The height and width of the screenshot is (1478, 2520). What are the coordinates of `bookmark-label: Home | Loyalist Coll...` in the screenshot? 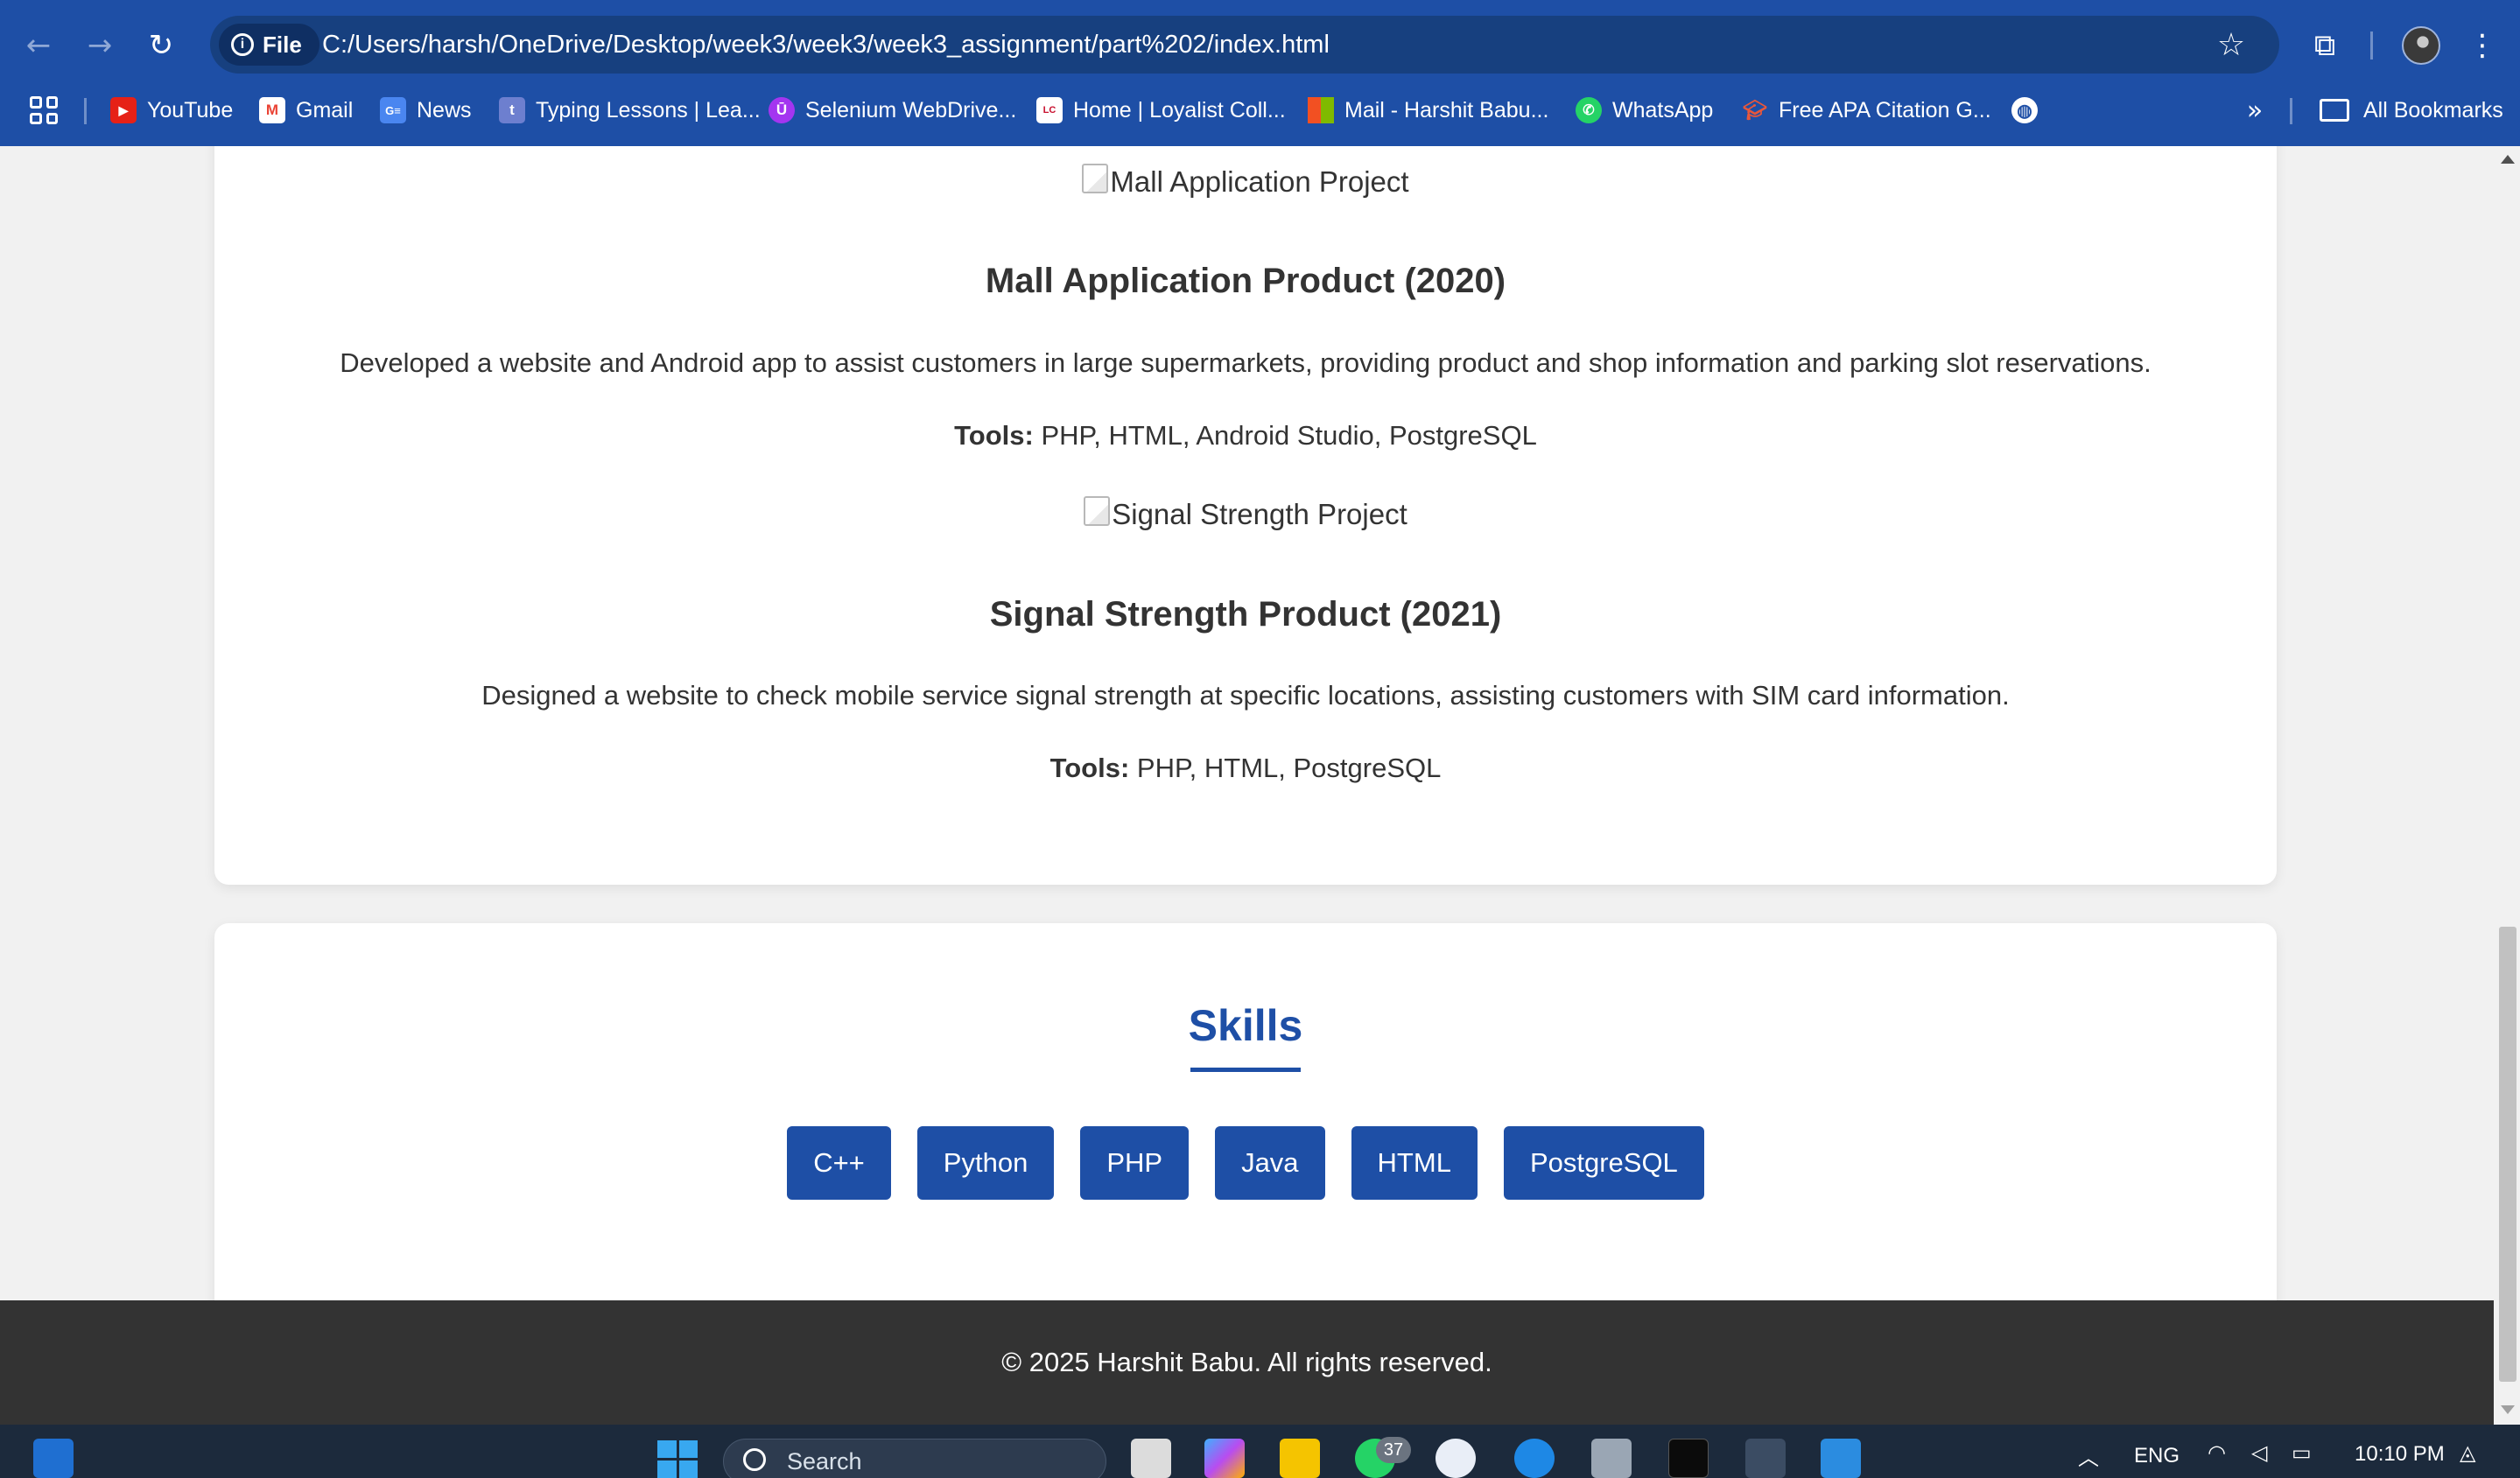 It's located at (1179, 110).